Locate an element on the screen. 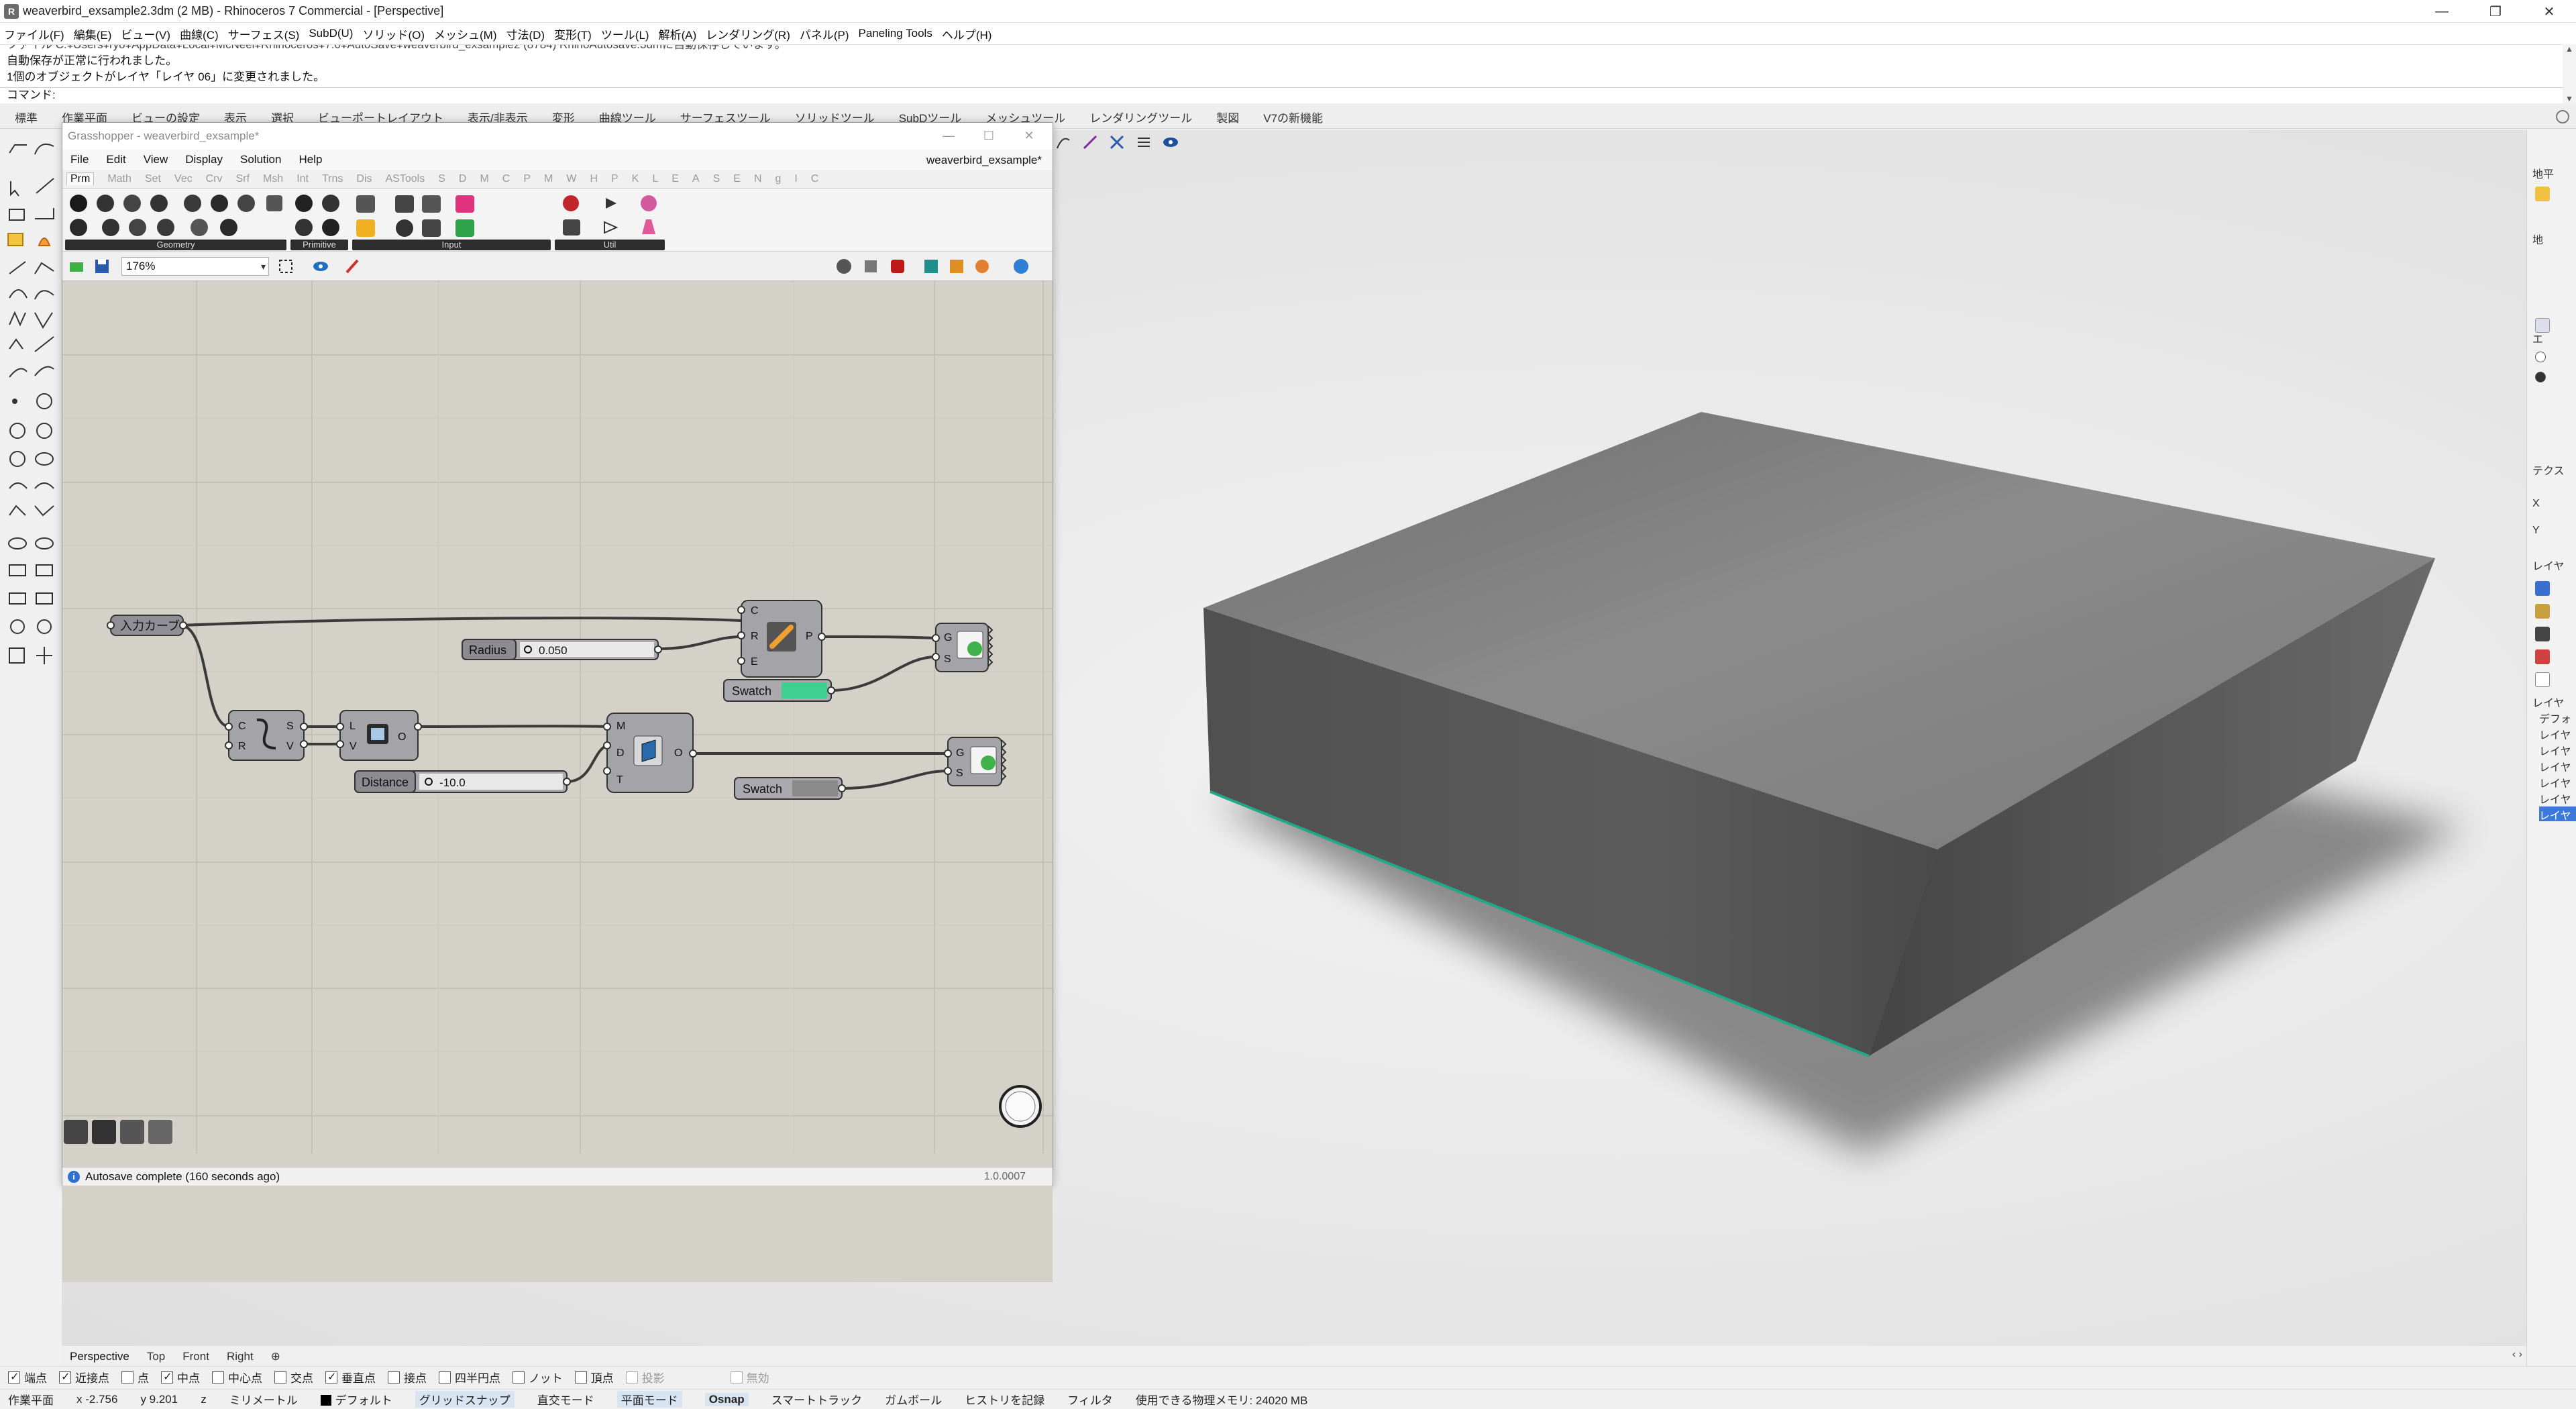 The height and width of the screenshot is (1409, 2576). close-button: ✕ is located at coordinates (2549, 11).